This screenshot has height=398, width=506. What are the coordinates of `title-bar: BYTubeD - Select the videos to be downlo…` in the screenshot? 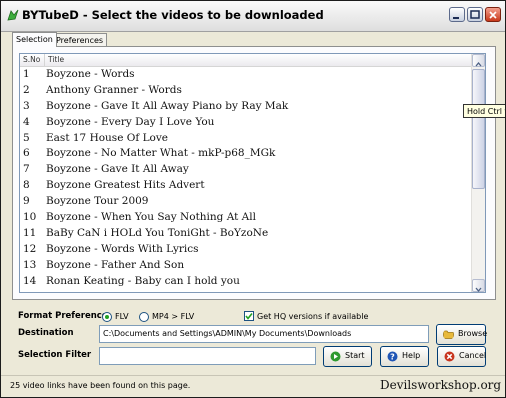 It's located at (253, 16).